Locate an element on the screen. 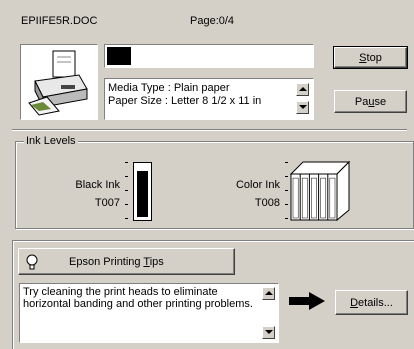  black-ink-fill is located at coordinates (142, 194).